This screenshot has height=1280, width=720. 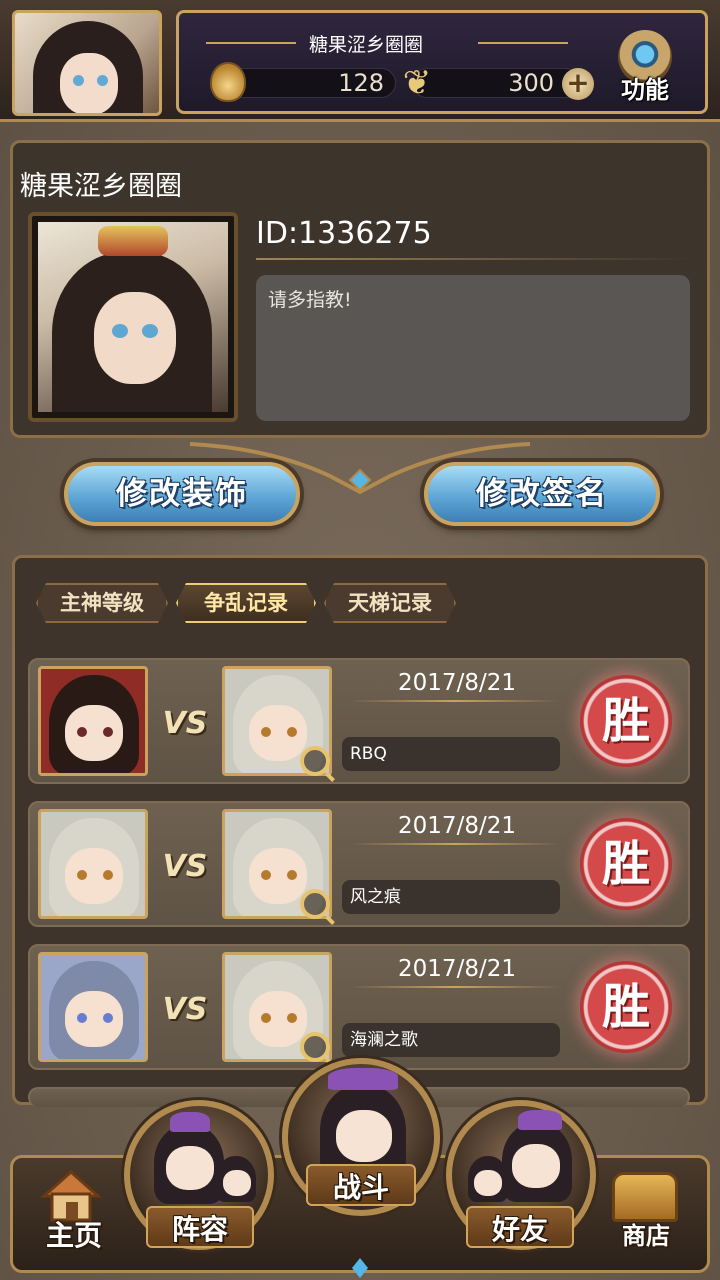 What do you see at coordinates (531, 83) in the screenshot?
I see `currency-secondary-value: 300` at bounding box center [531, 83].